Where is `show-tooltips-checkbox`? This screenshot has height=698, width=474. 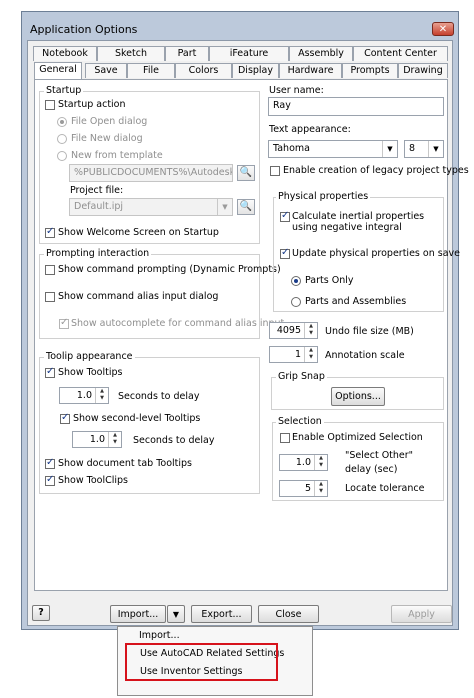
show-tooltips-checkbox is located at coordinates (50, 372).